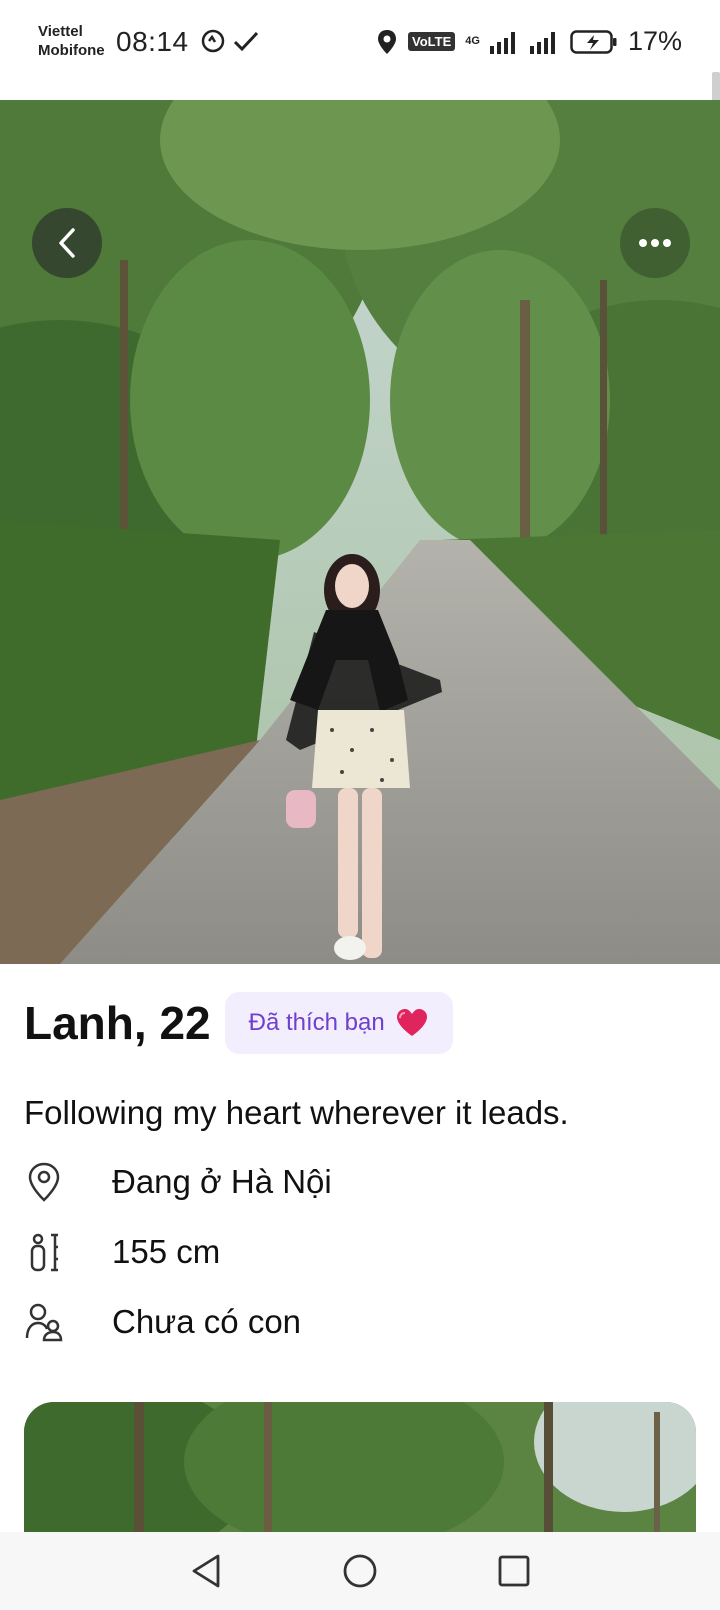  I want to click on nav-home-button, so click(360, 1571).